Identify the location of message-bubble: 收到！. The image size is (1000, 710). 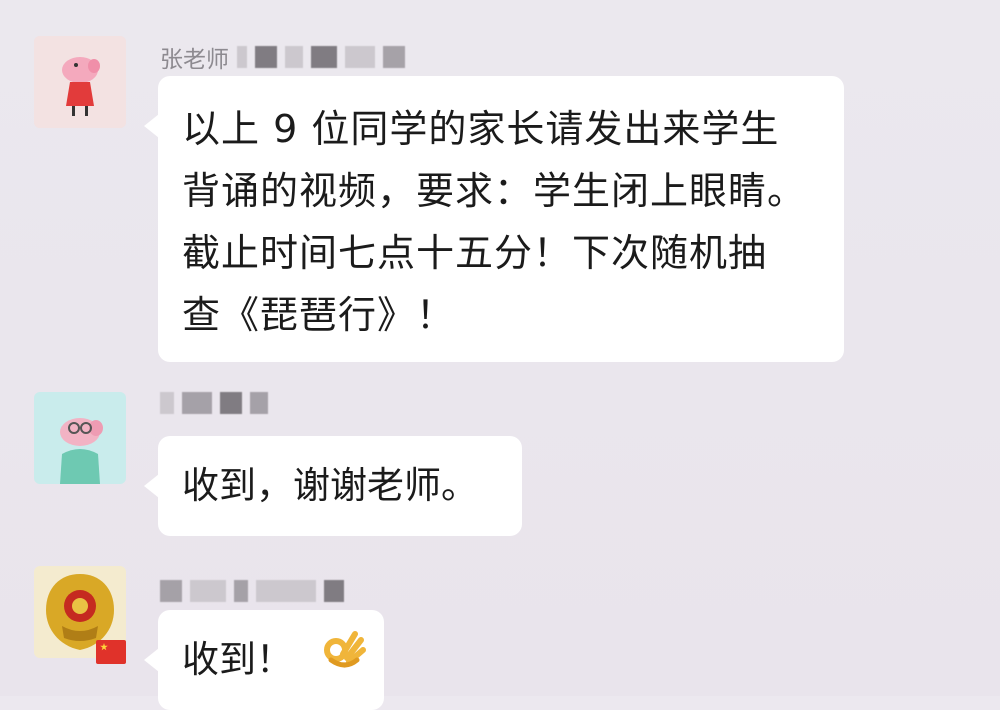
(264, 659).